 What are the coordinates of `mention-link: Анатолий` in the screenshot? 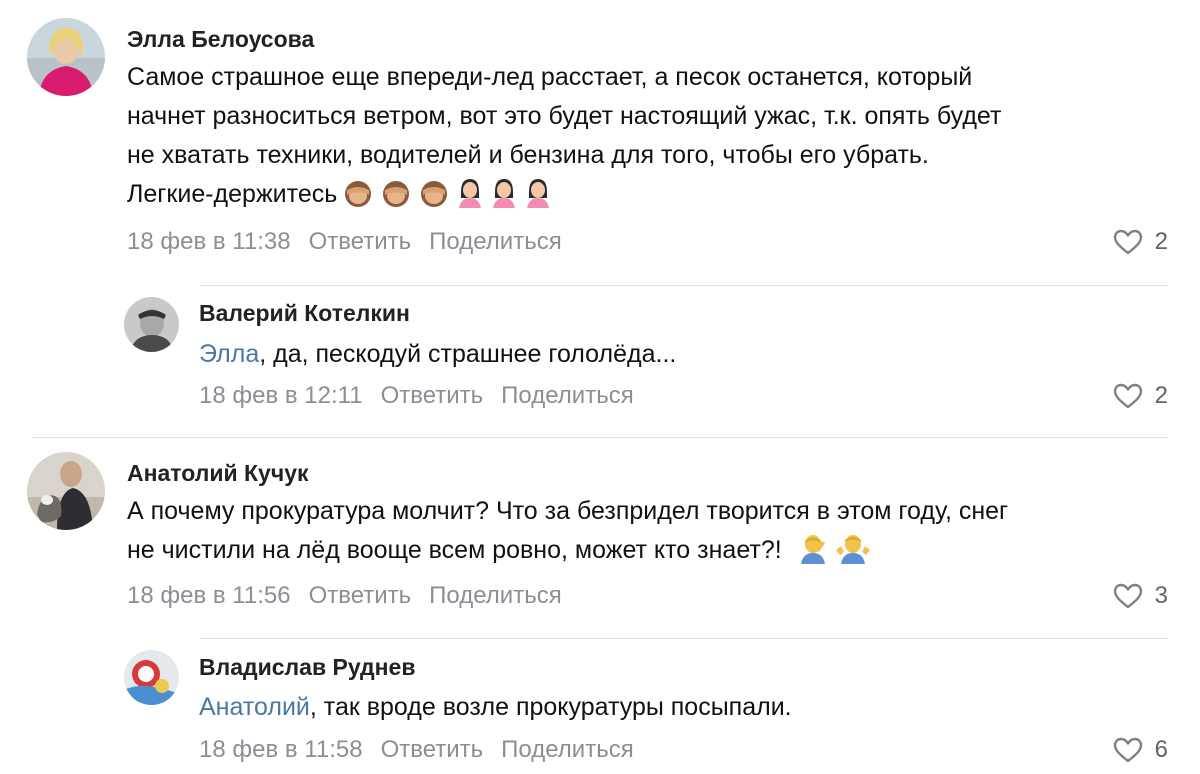 It's located at (254, 707).